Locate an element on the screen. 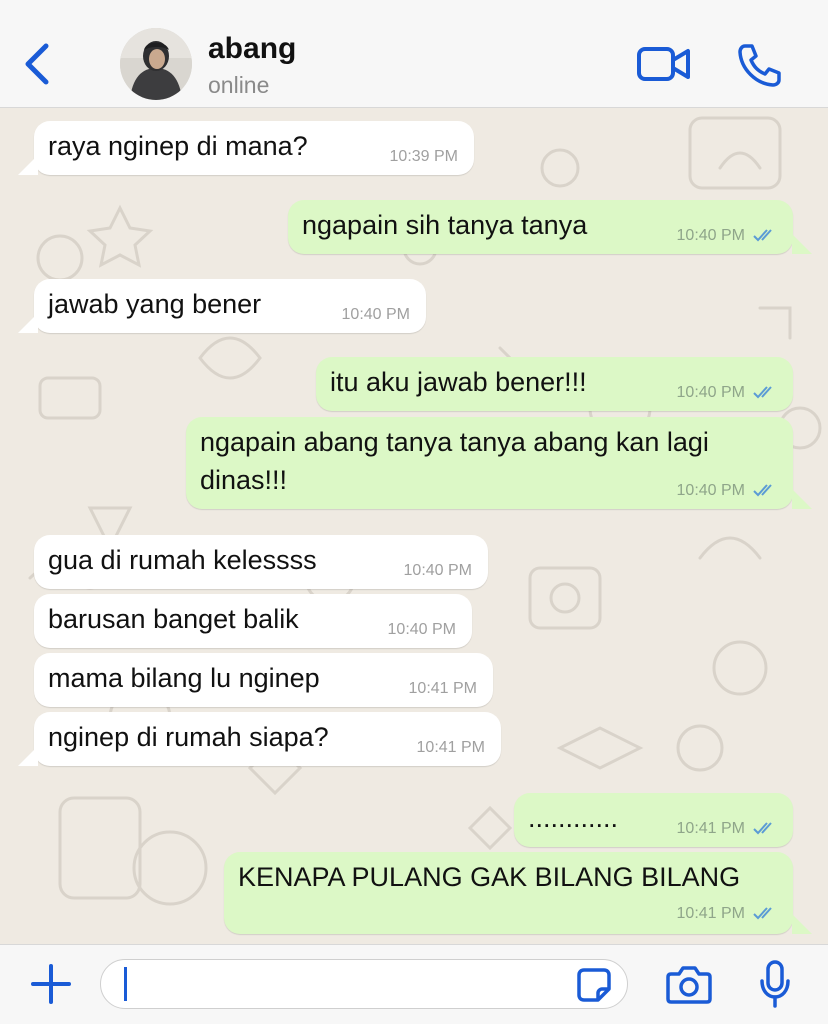 This screenshot has width=828, height=1024. contact-name: abang is located at coordinates (252, 49).